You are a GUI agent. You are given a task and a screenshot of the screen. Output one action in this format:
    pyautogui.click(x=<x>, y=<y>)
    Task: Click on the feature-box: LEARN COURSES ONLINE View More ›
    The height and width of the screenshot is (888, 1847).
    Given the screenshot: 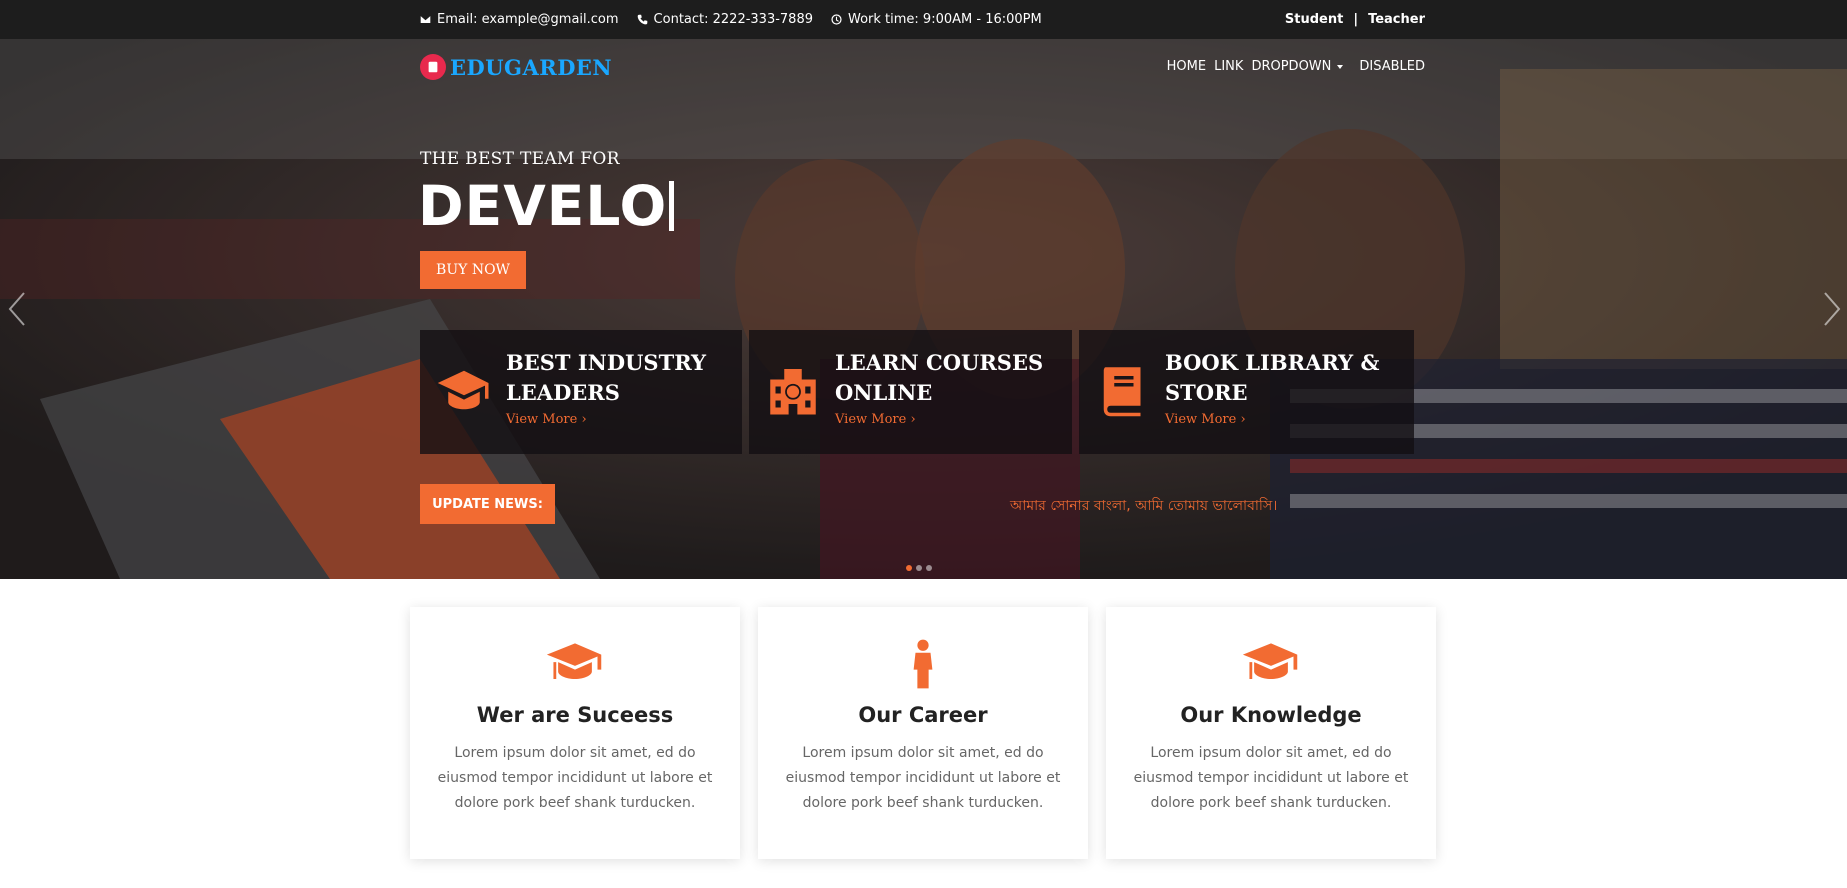 What is the action you would take?
    pyautogui.click(x=910, y=392)
    